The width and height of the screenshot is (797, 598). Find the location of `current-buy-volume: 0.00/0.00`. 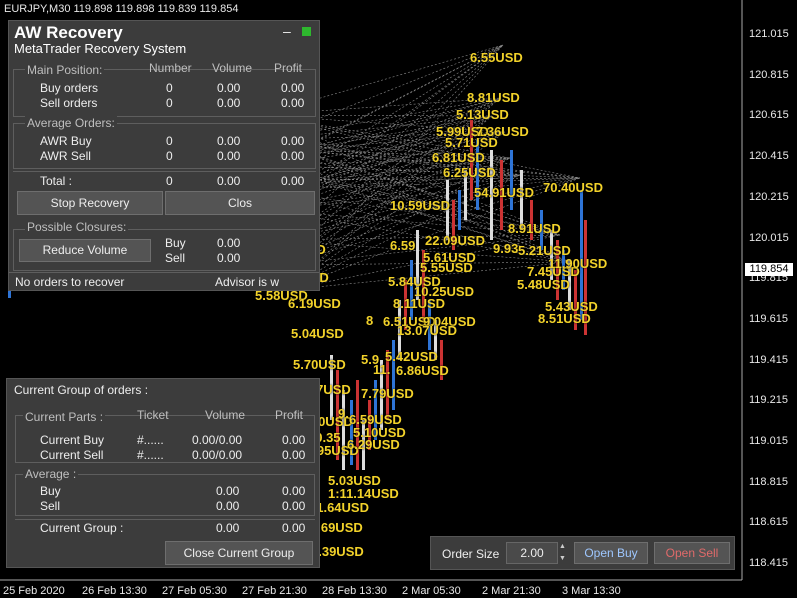

current-buy-volume: 0.00/0.00 is located at coordinates (217, 440).